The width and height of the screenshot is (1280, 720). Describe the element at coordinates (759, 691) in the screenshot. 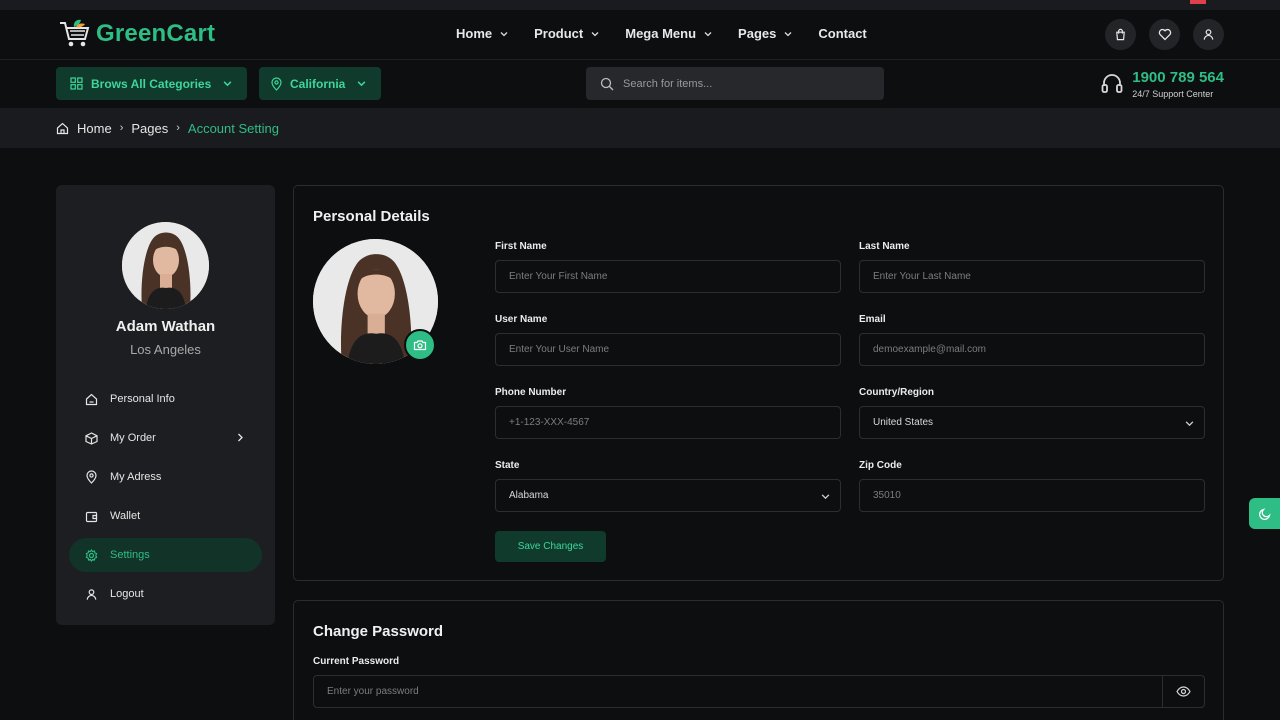

I see `current-password-field: Enter your password` at that location.